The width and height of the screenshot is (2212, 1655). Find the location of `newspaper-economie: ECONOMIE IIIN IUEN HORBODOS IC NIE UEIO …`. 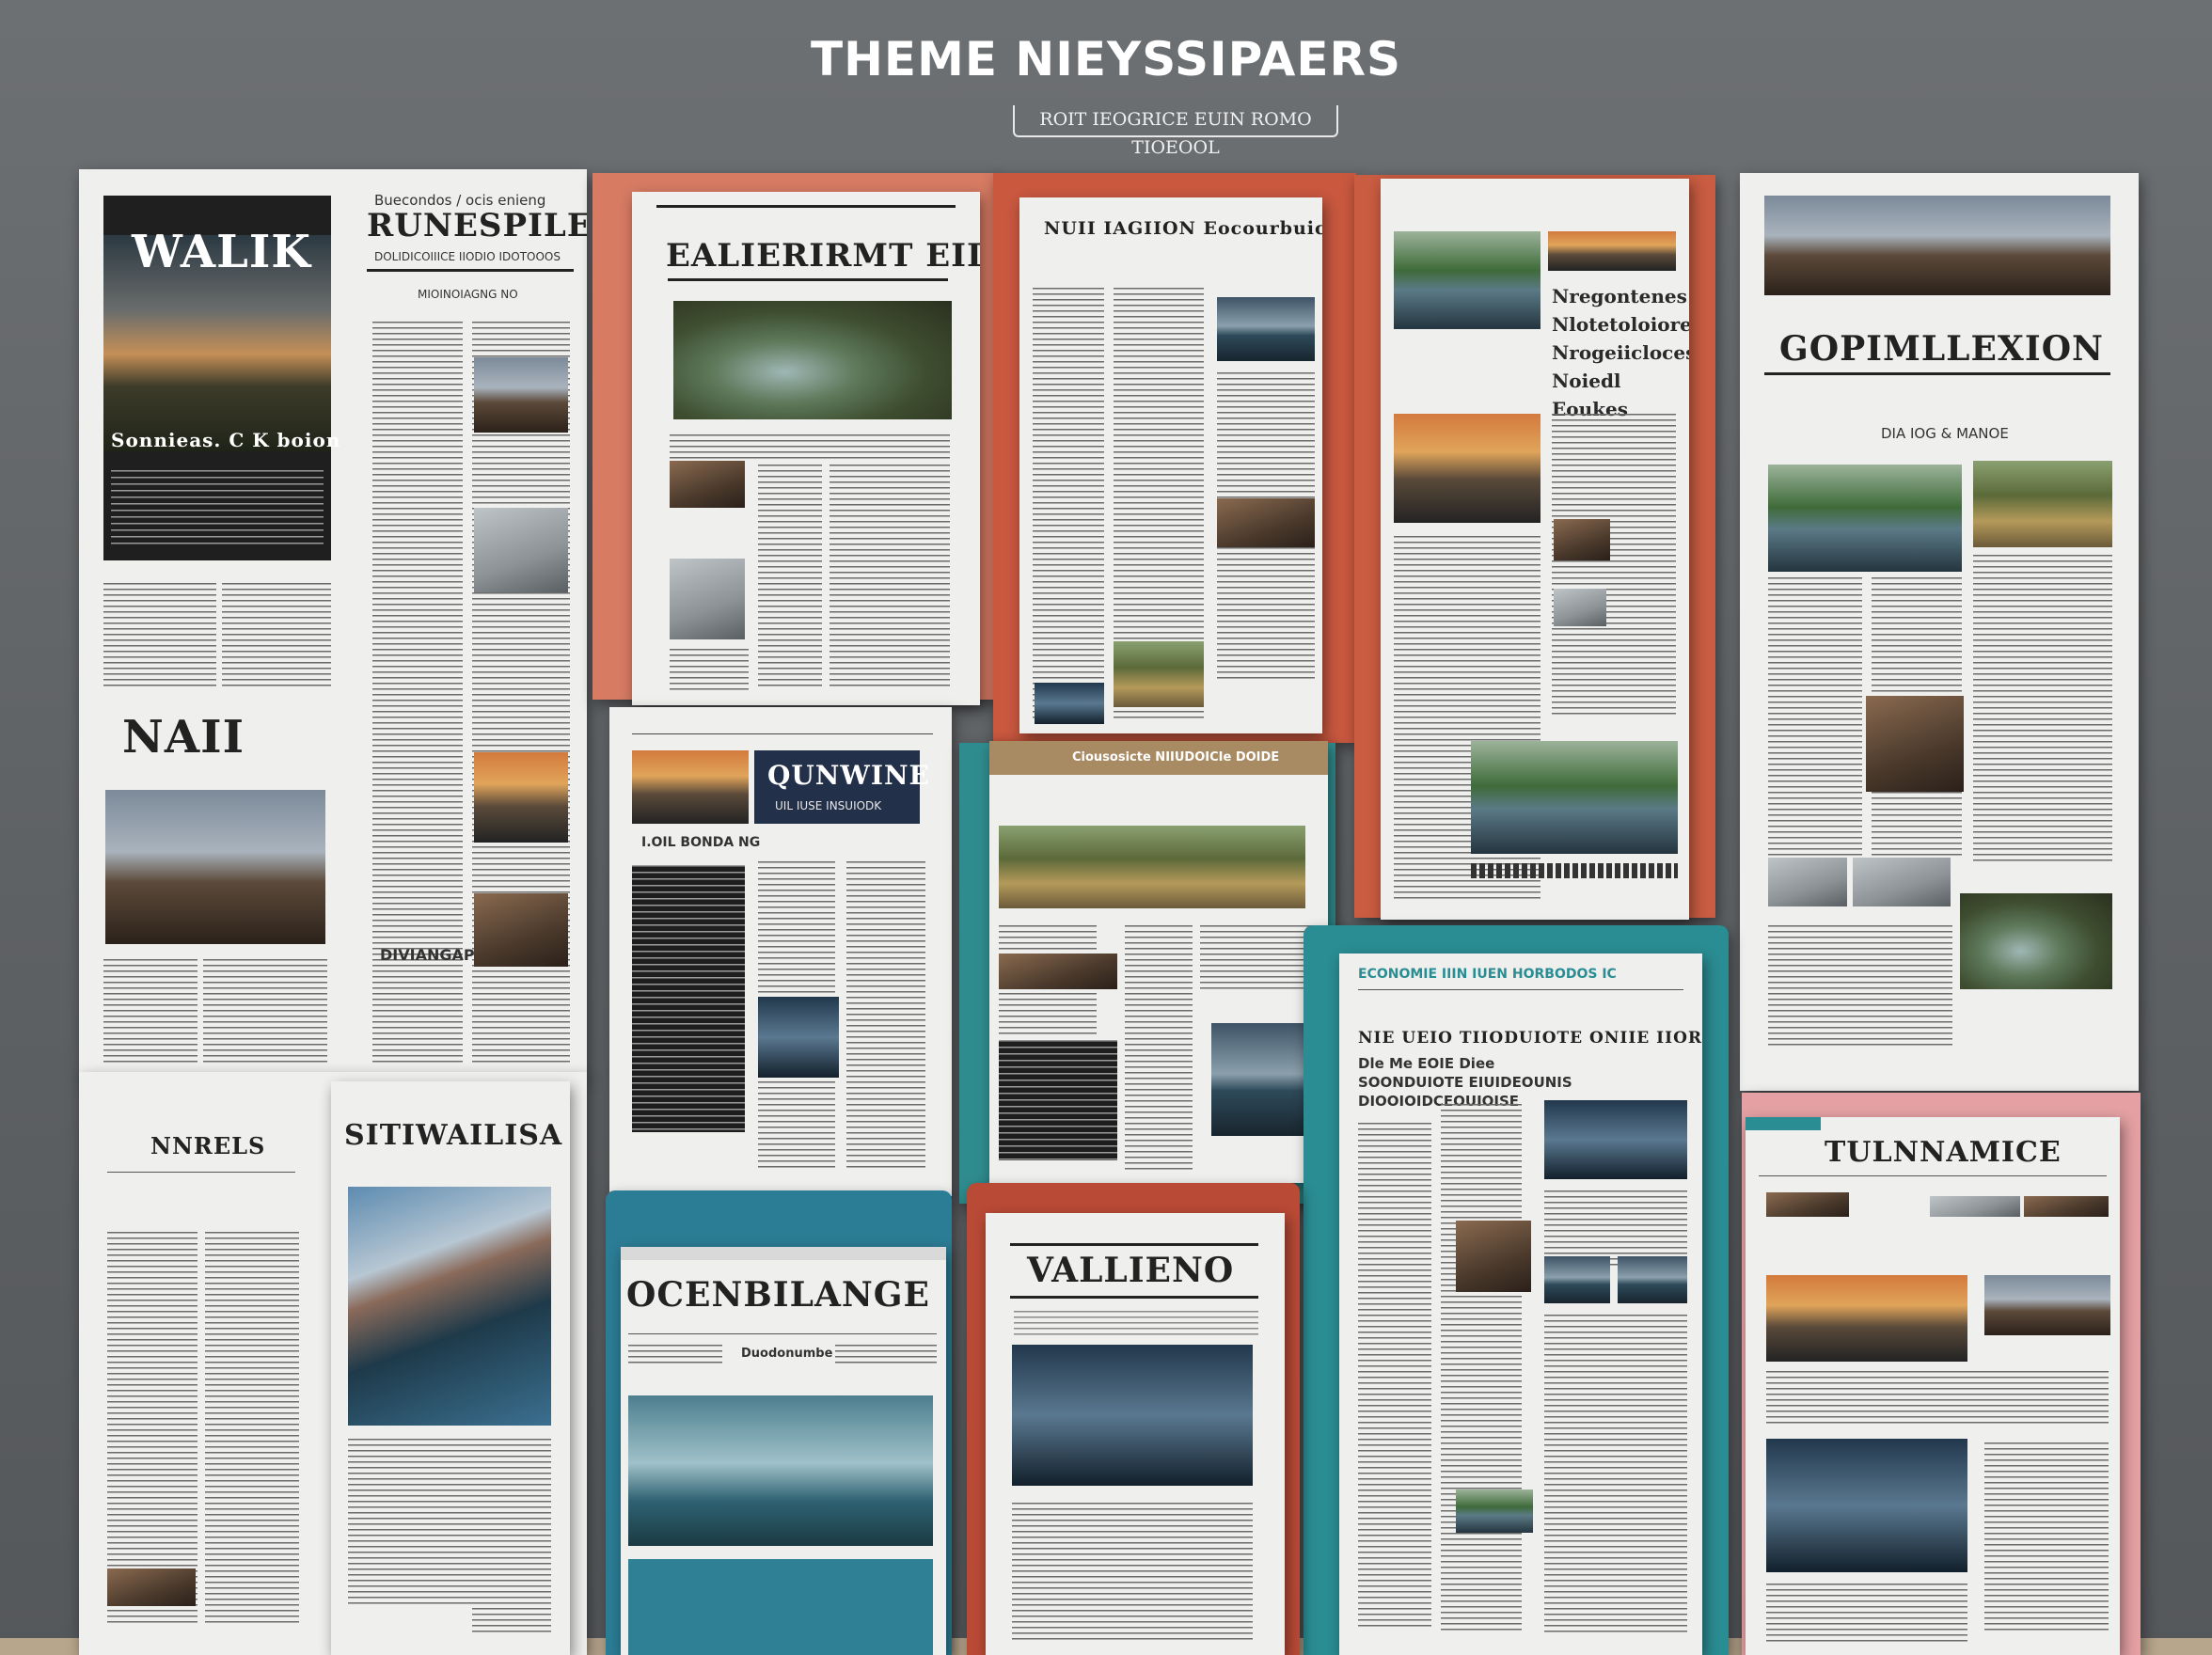

newspaper-economie: ECONOMIE IIIN IUEN HORBODOS IC NIE UEIO … is located at coordinates (1520, 1304).